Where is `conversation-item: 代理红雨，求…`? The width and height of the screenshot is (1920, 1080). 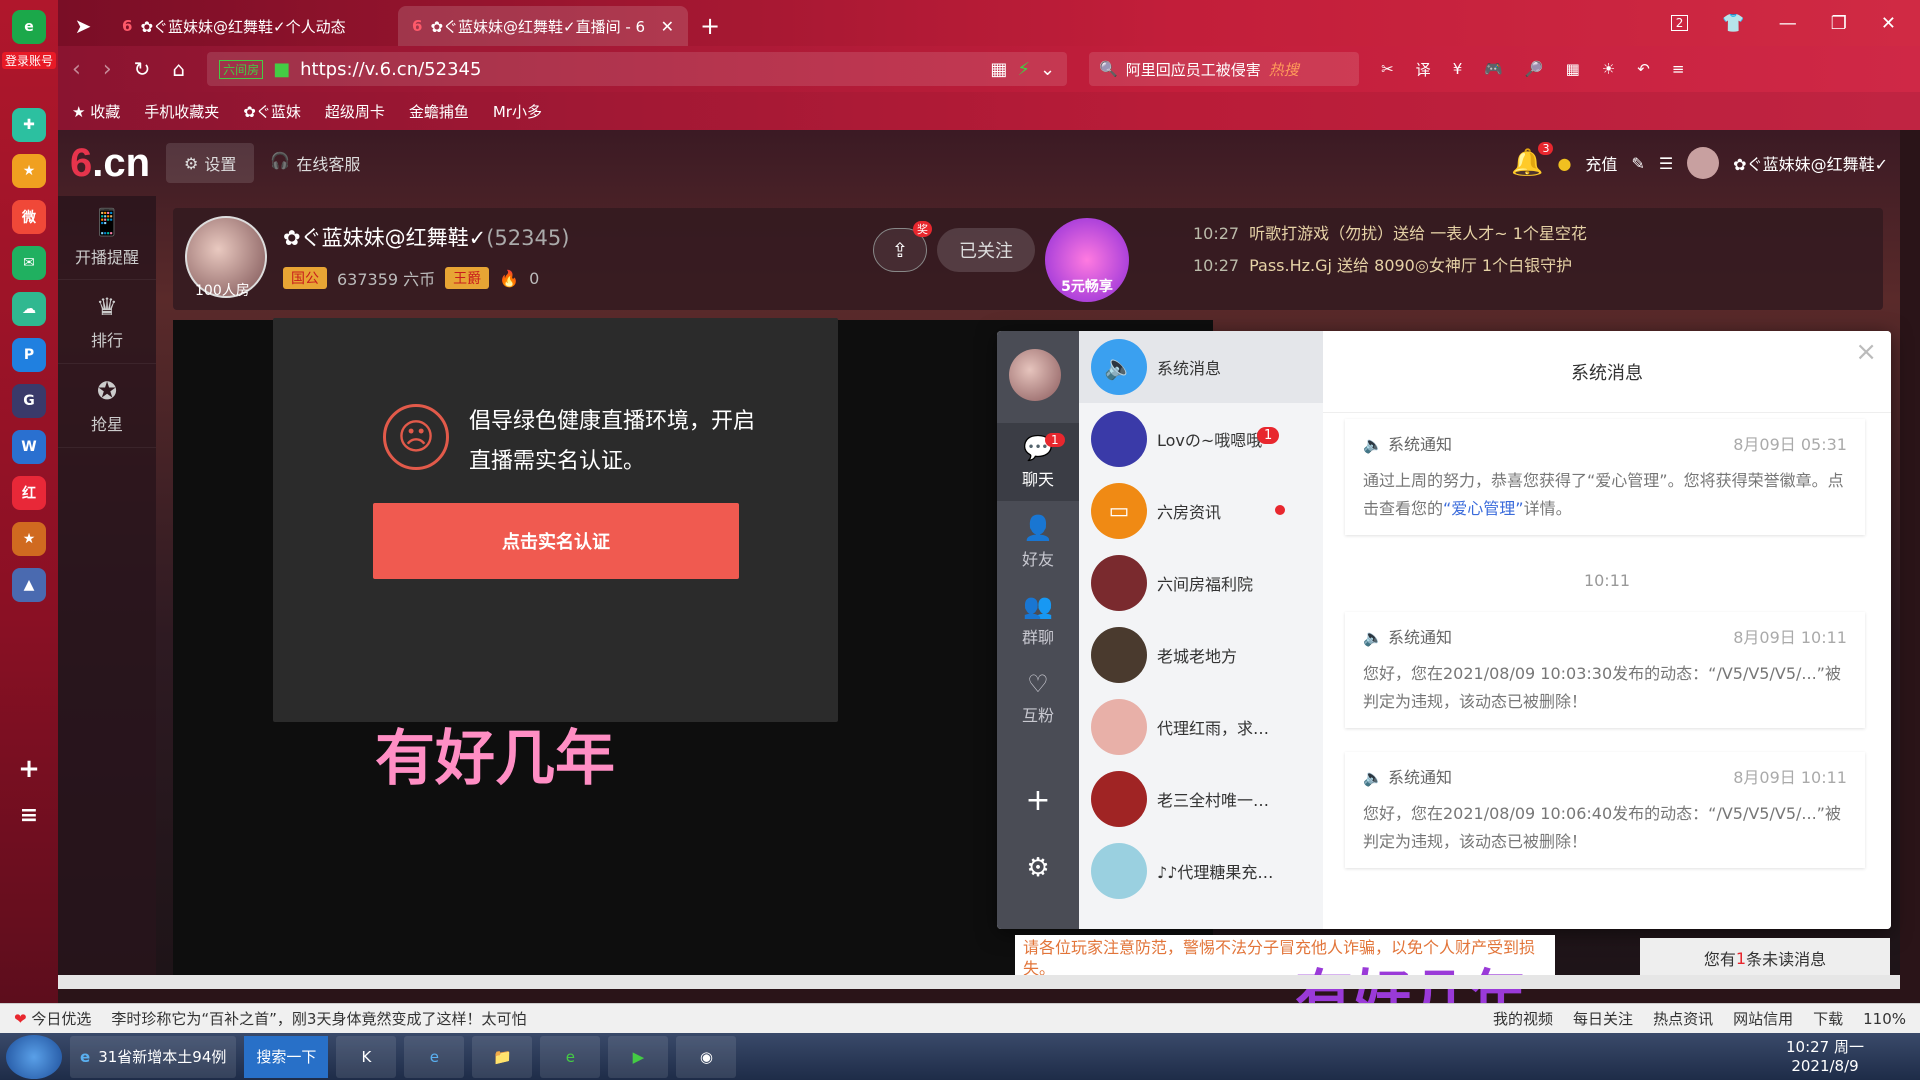 conversation-item: 代理红雨，求… is located at coordinates (1201, 727).